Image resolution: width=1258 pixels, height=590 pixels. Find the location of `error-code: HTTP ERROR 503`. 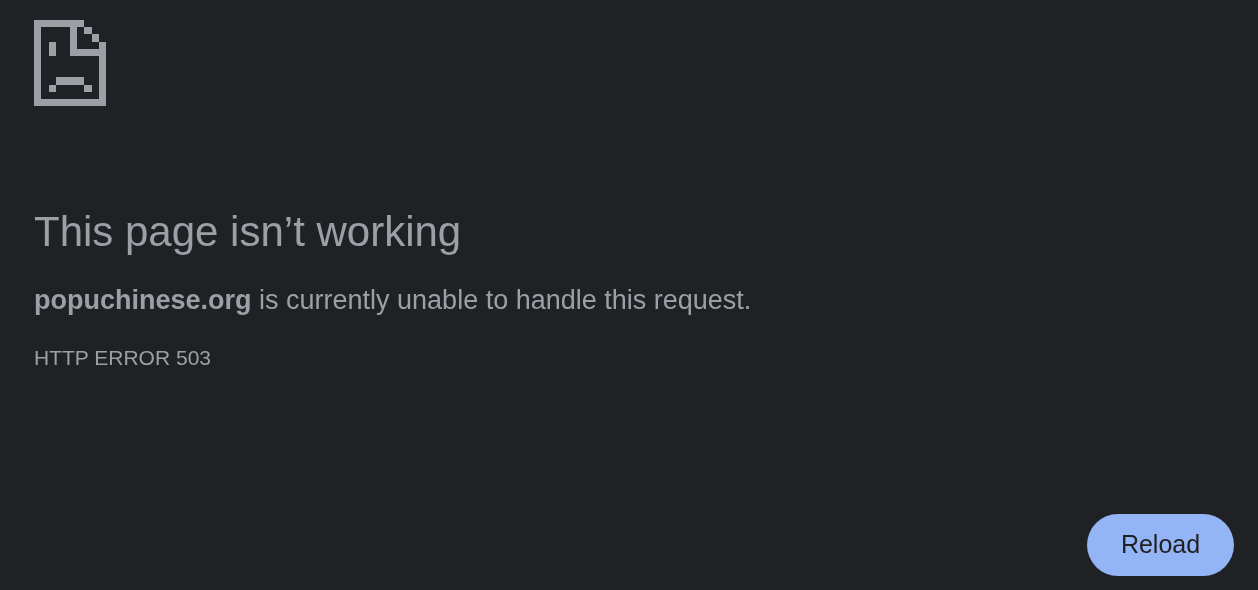

error-code: HTTP ERROR 503 is located at coordinates (123, 358).